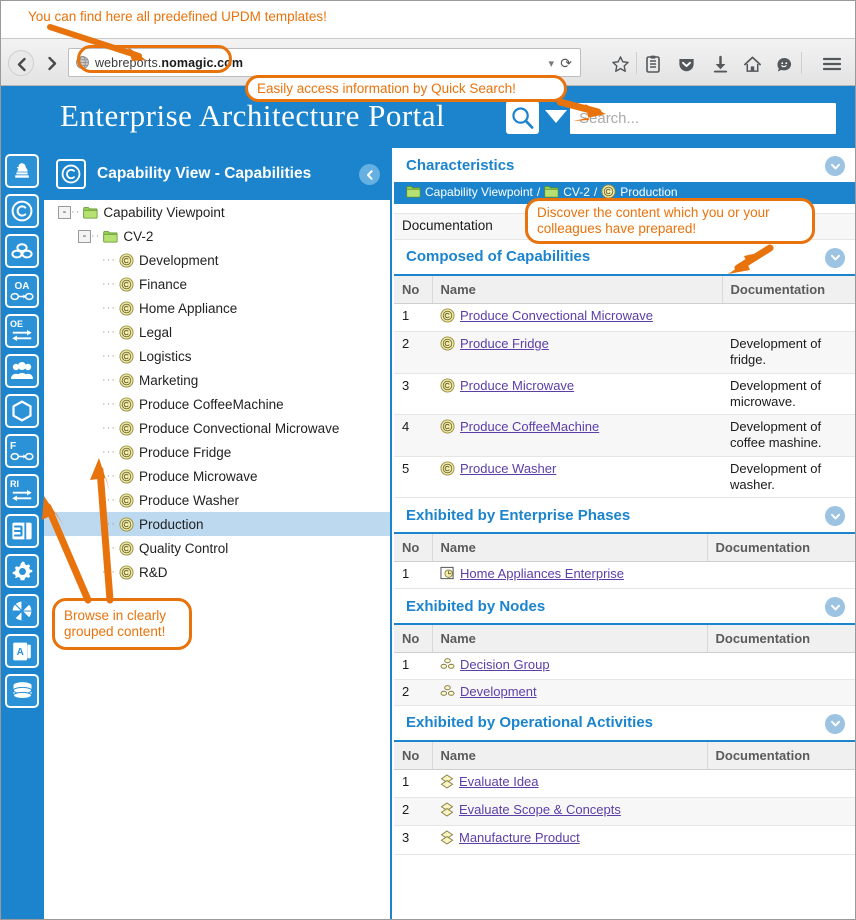 The image size is (856, 920). I want to click on section-header-exhibited-by-enterprise-phases: Exhibited by Enterprise Phases, so click(625, 516).